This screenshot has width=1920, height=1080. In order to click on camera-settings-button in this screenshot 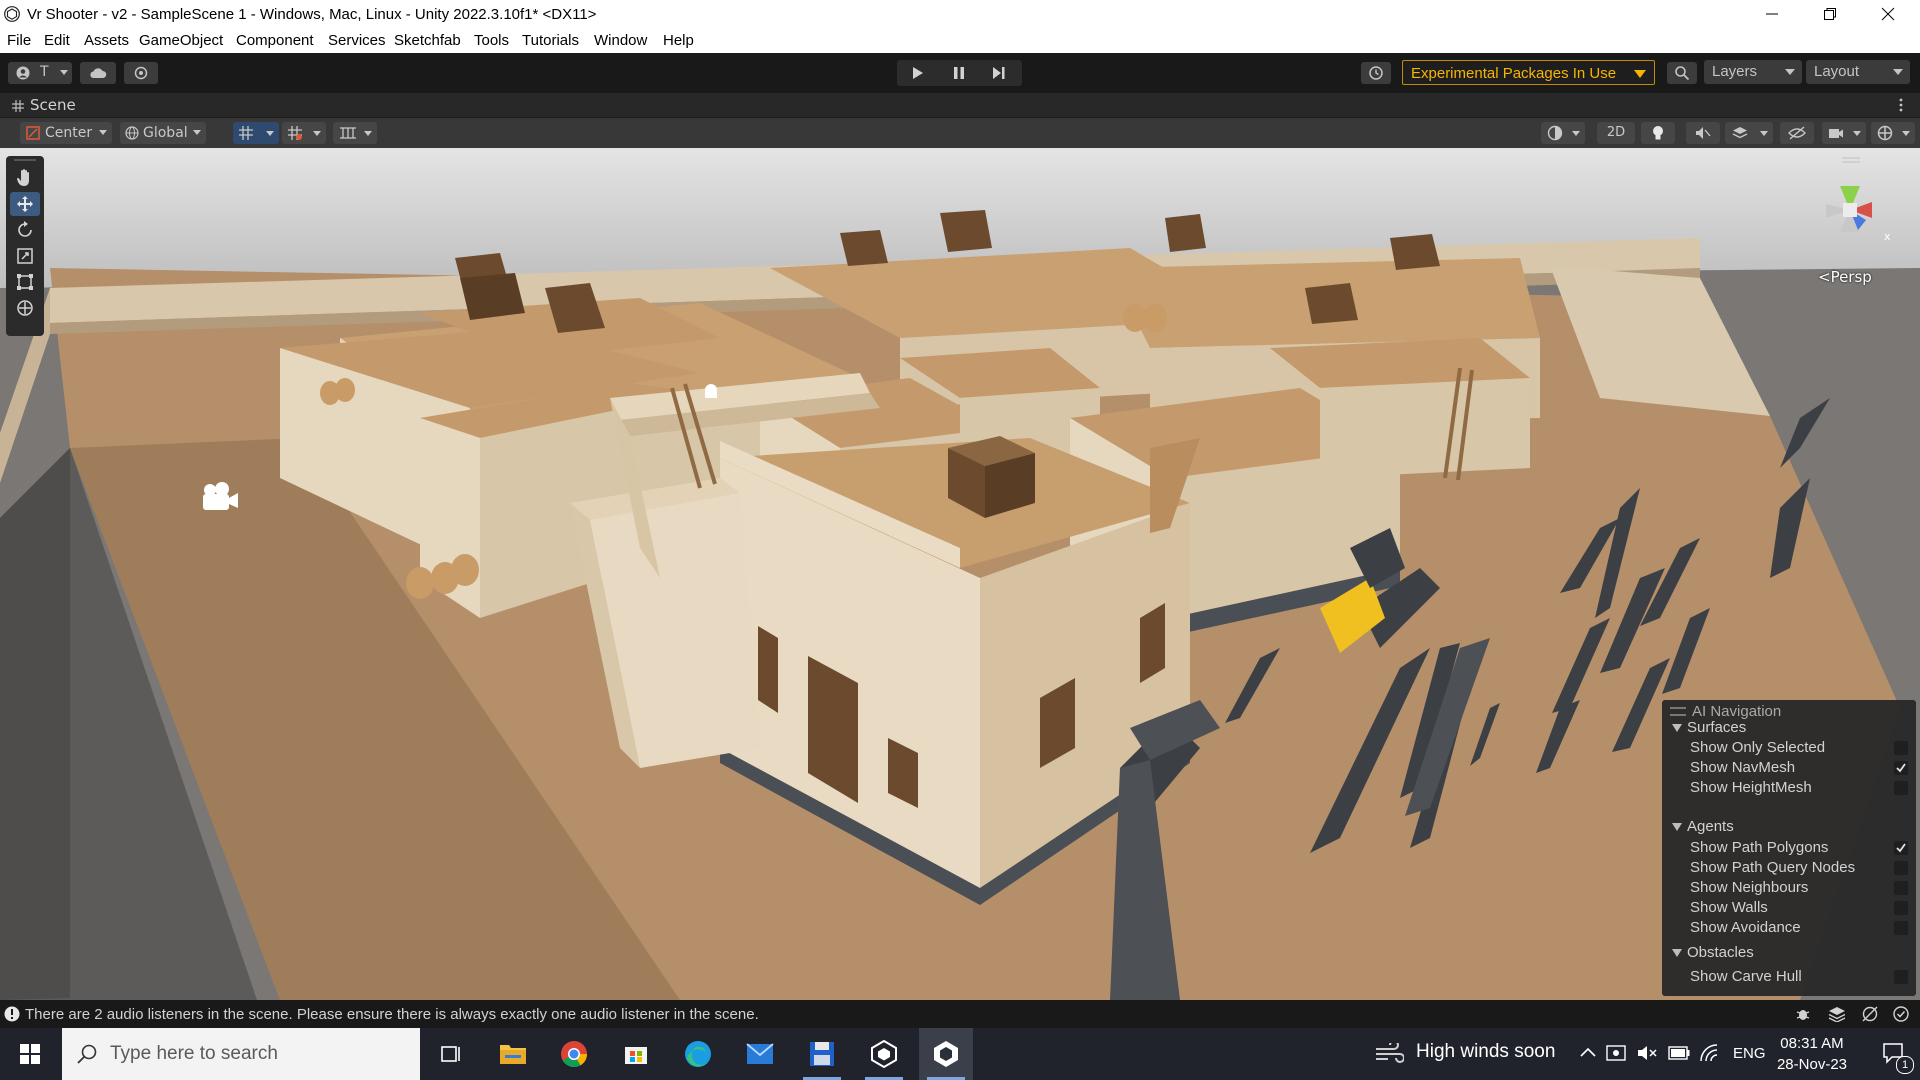, I will do `click(1844, 133)`.